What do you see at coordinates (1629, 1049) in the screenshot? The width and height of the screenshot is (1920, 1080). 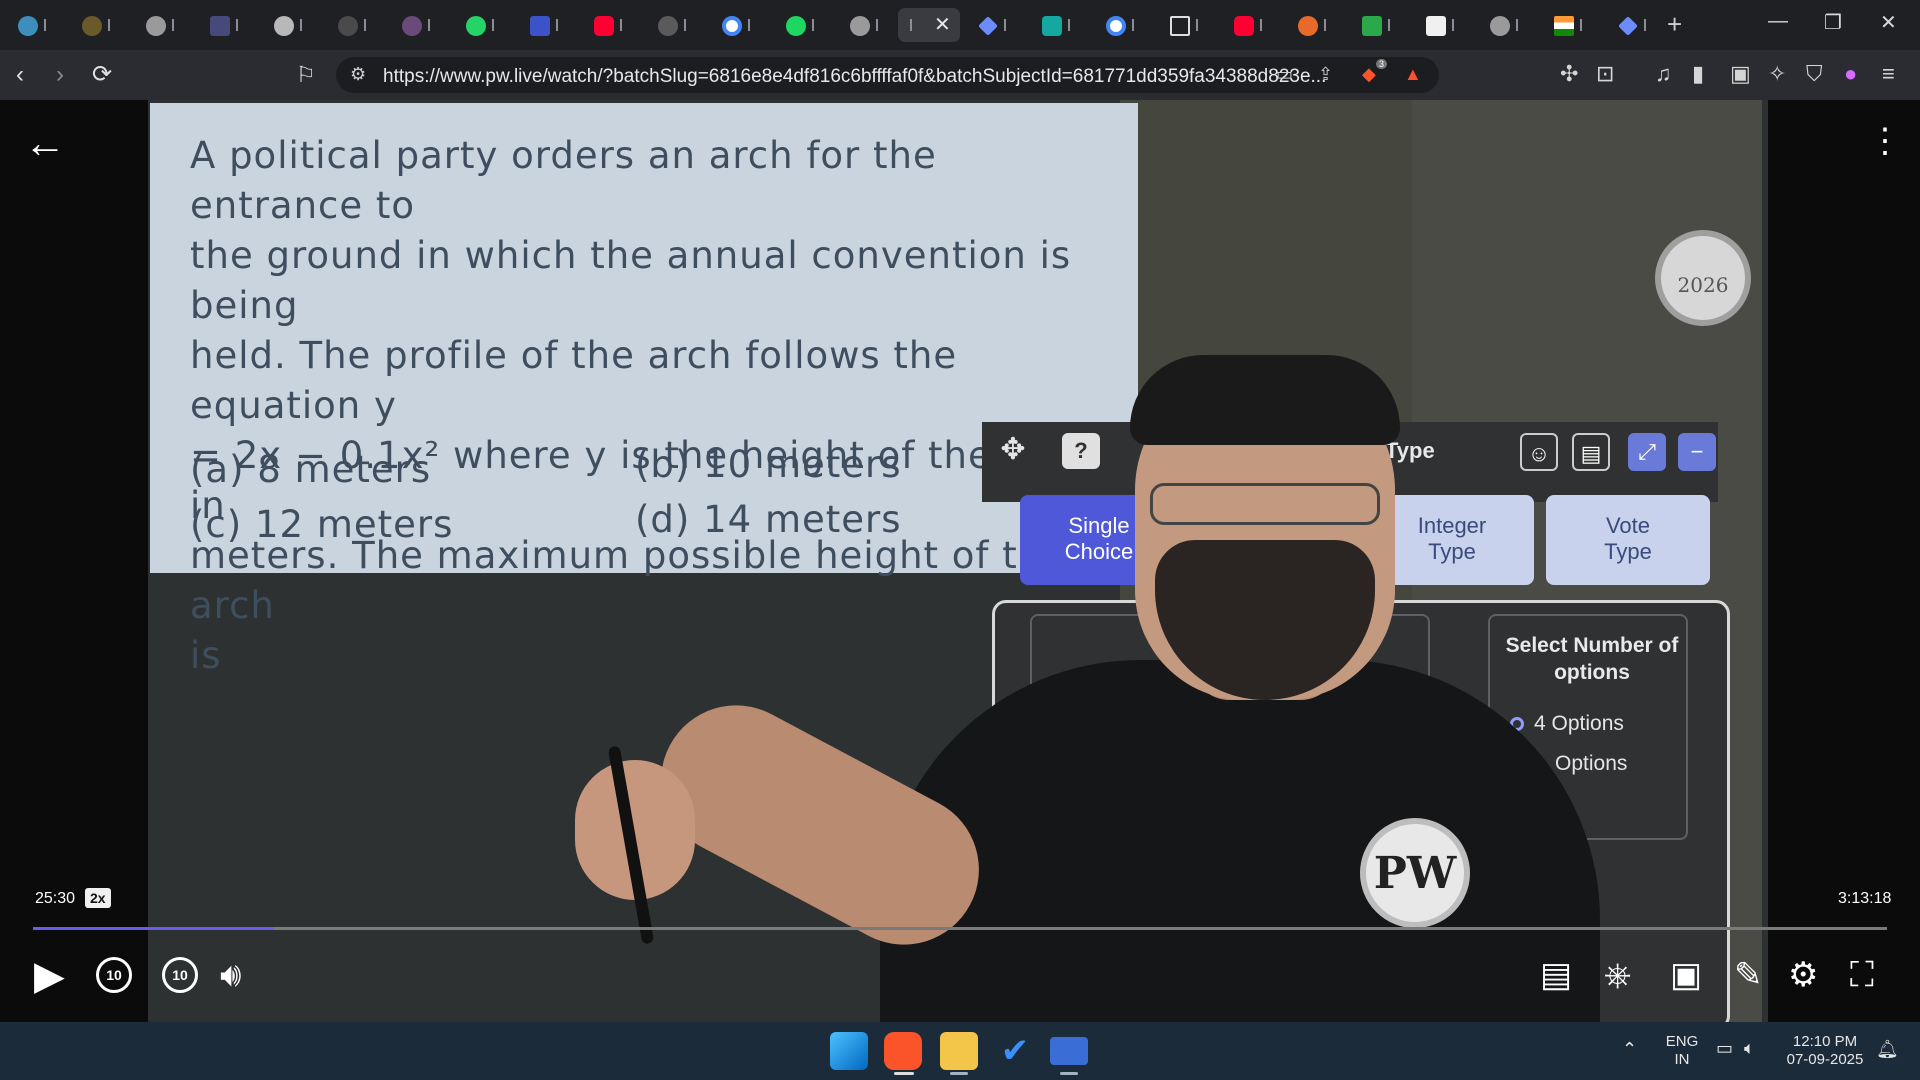 I see `show-hidden-icons: ⌃` at bounding box center [1629, 1049].